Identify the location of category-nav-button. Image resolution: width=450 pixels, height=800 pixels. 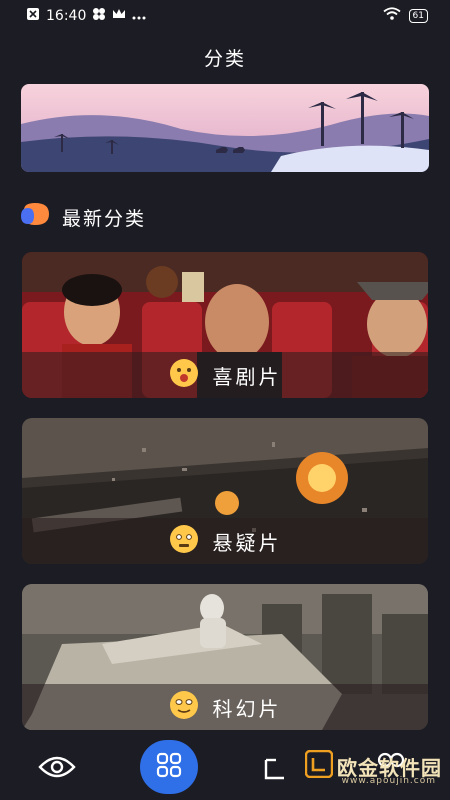
(169, 767).